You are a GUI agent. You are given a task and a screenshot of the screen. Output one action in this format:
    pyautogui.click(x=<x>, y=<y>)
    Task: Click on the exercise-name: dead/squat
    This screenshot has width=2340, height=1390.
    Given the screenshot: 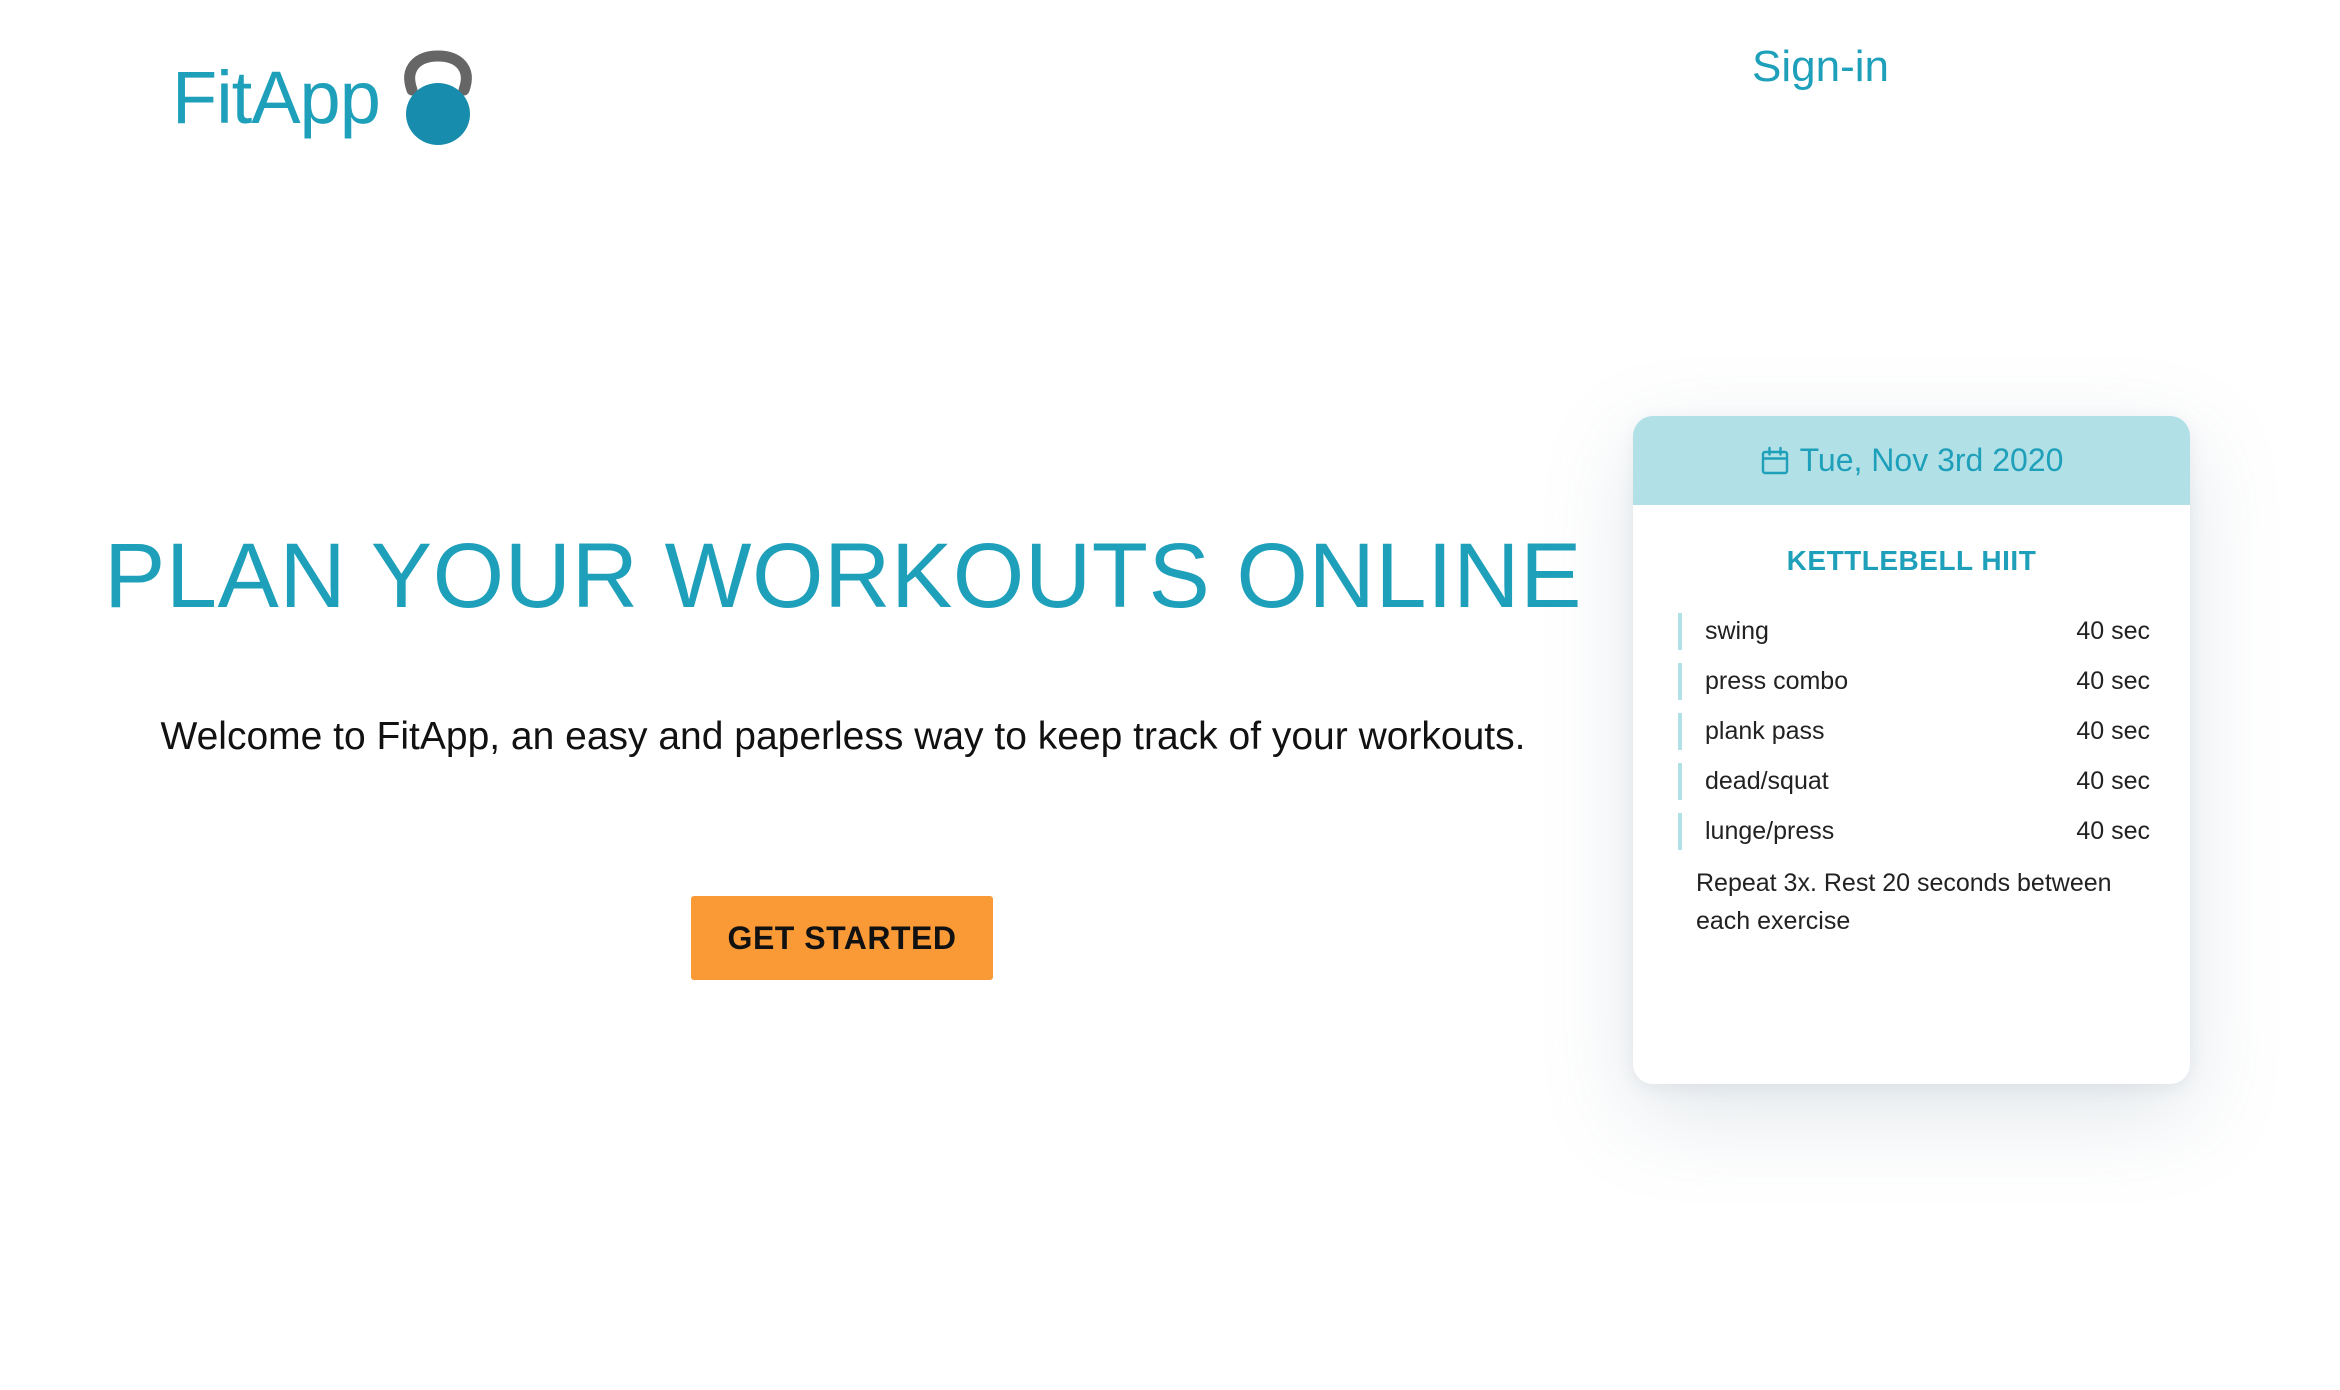 What is the action you would take?
    pyautogui.click(x=1767, y=781)
    